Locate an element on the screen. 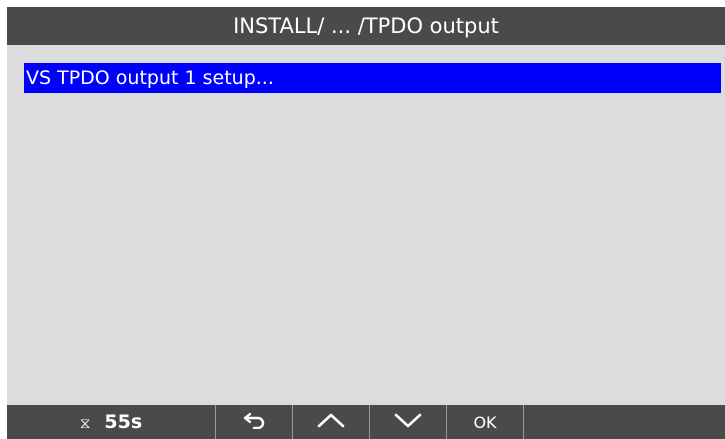  title-bar: INSTALL/ ... /TPDO output is located at coordinates (366, 26).